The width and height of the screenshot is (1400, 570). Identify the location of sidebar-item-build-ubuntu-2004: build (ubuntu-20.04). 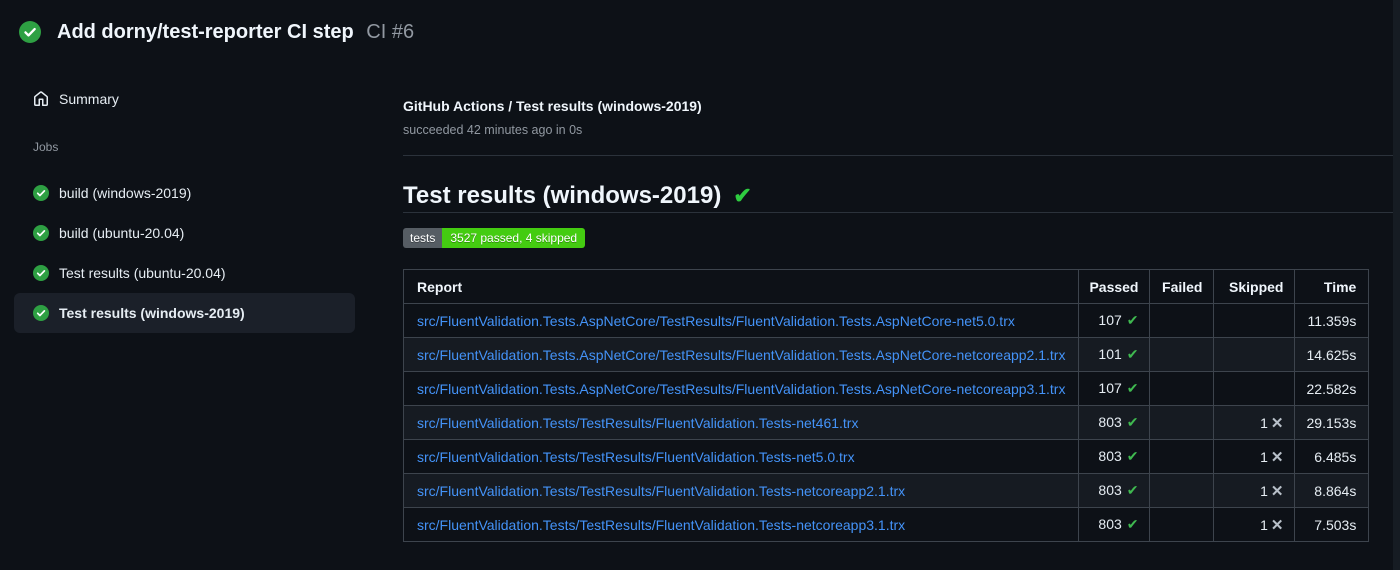
(184, 233).